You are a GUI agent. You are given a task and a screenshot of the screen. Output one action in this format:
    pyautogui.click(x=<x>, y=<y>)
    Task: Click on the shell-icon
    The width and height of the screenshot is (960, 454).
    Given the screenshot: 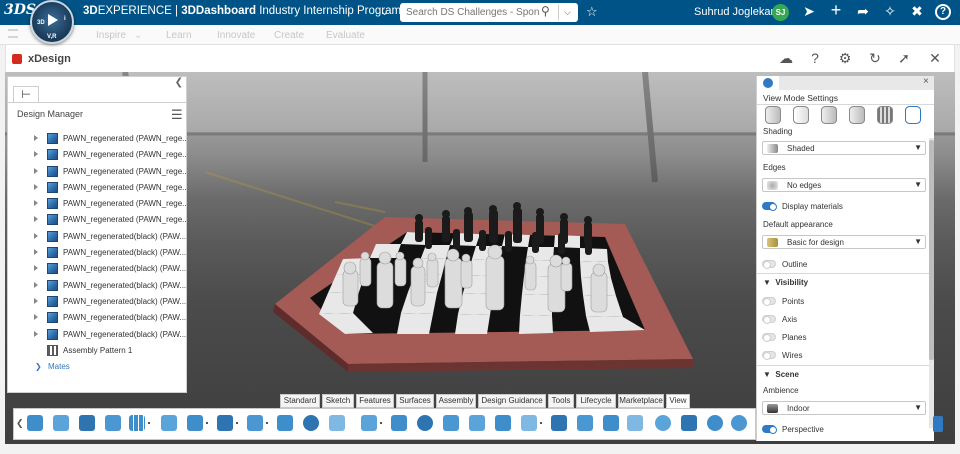 What is the action you would take?
    pyautogui.click(x=585, y=423)
    